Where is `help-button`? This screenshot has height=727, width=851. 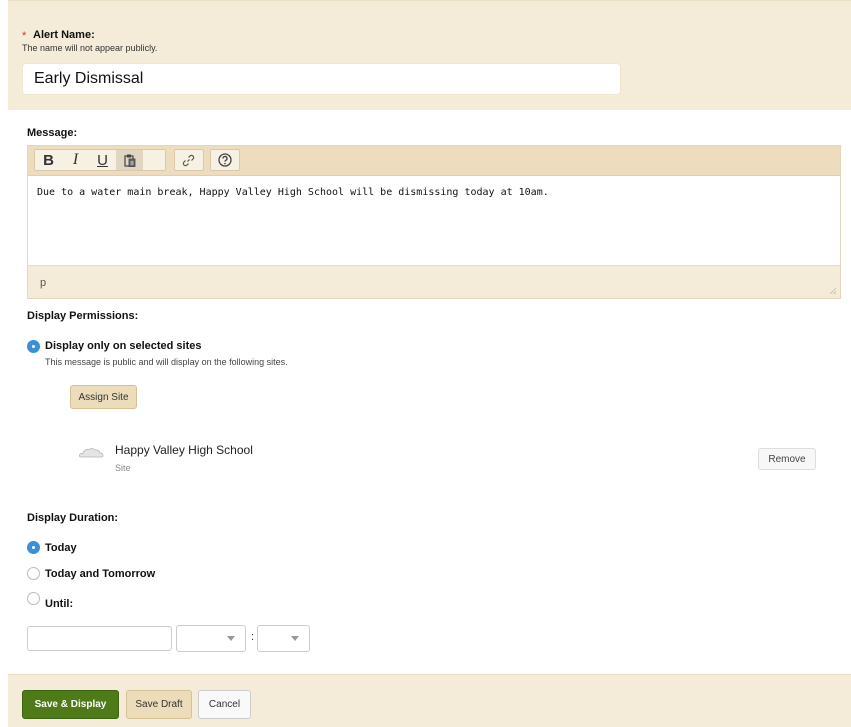
help-button is located at coordinates (224, 160).